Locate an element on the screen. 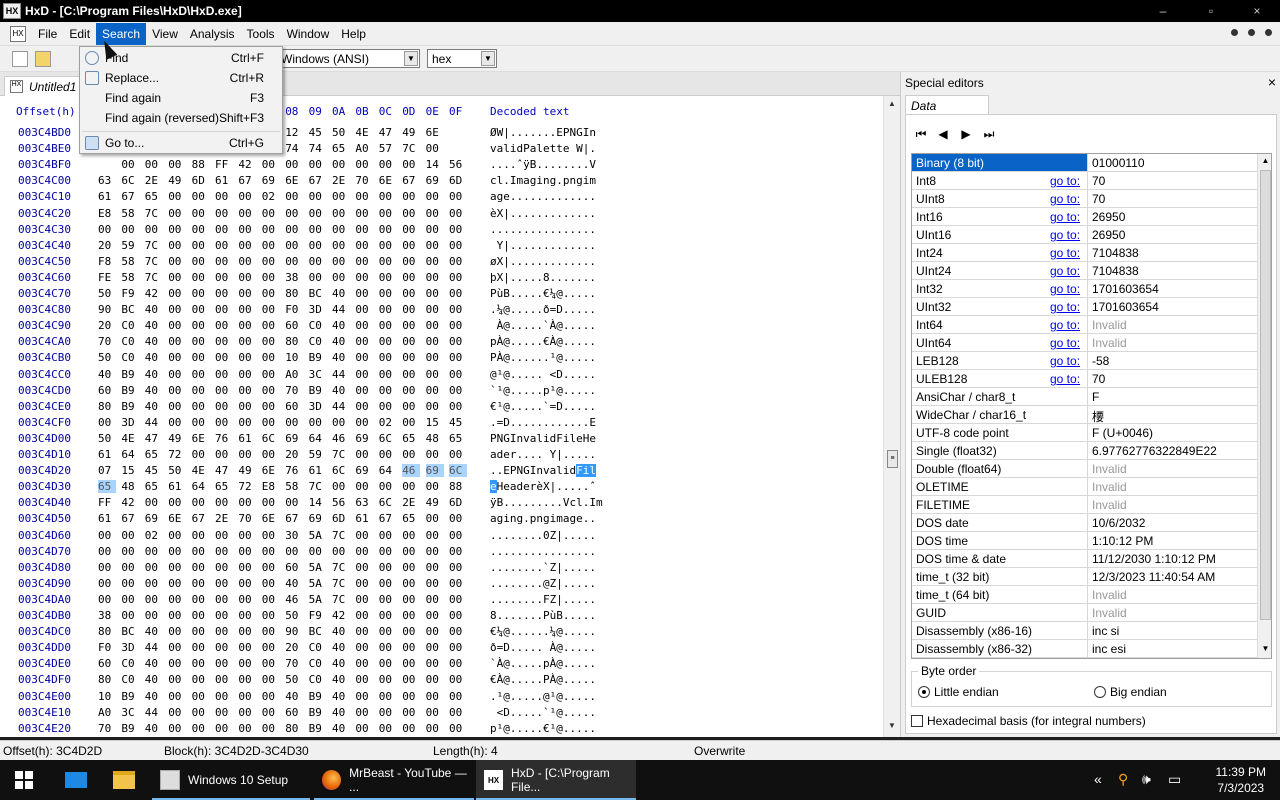  hex-byte: 14 is located at coordinates (435, 164).